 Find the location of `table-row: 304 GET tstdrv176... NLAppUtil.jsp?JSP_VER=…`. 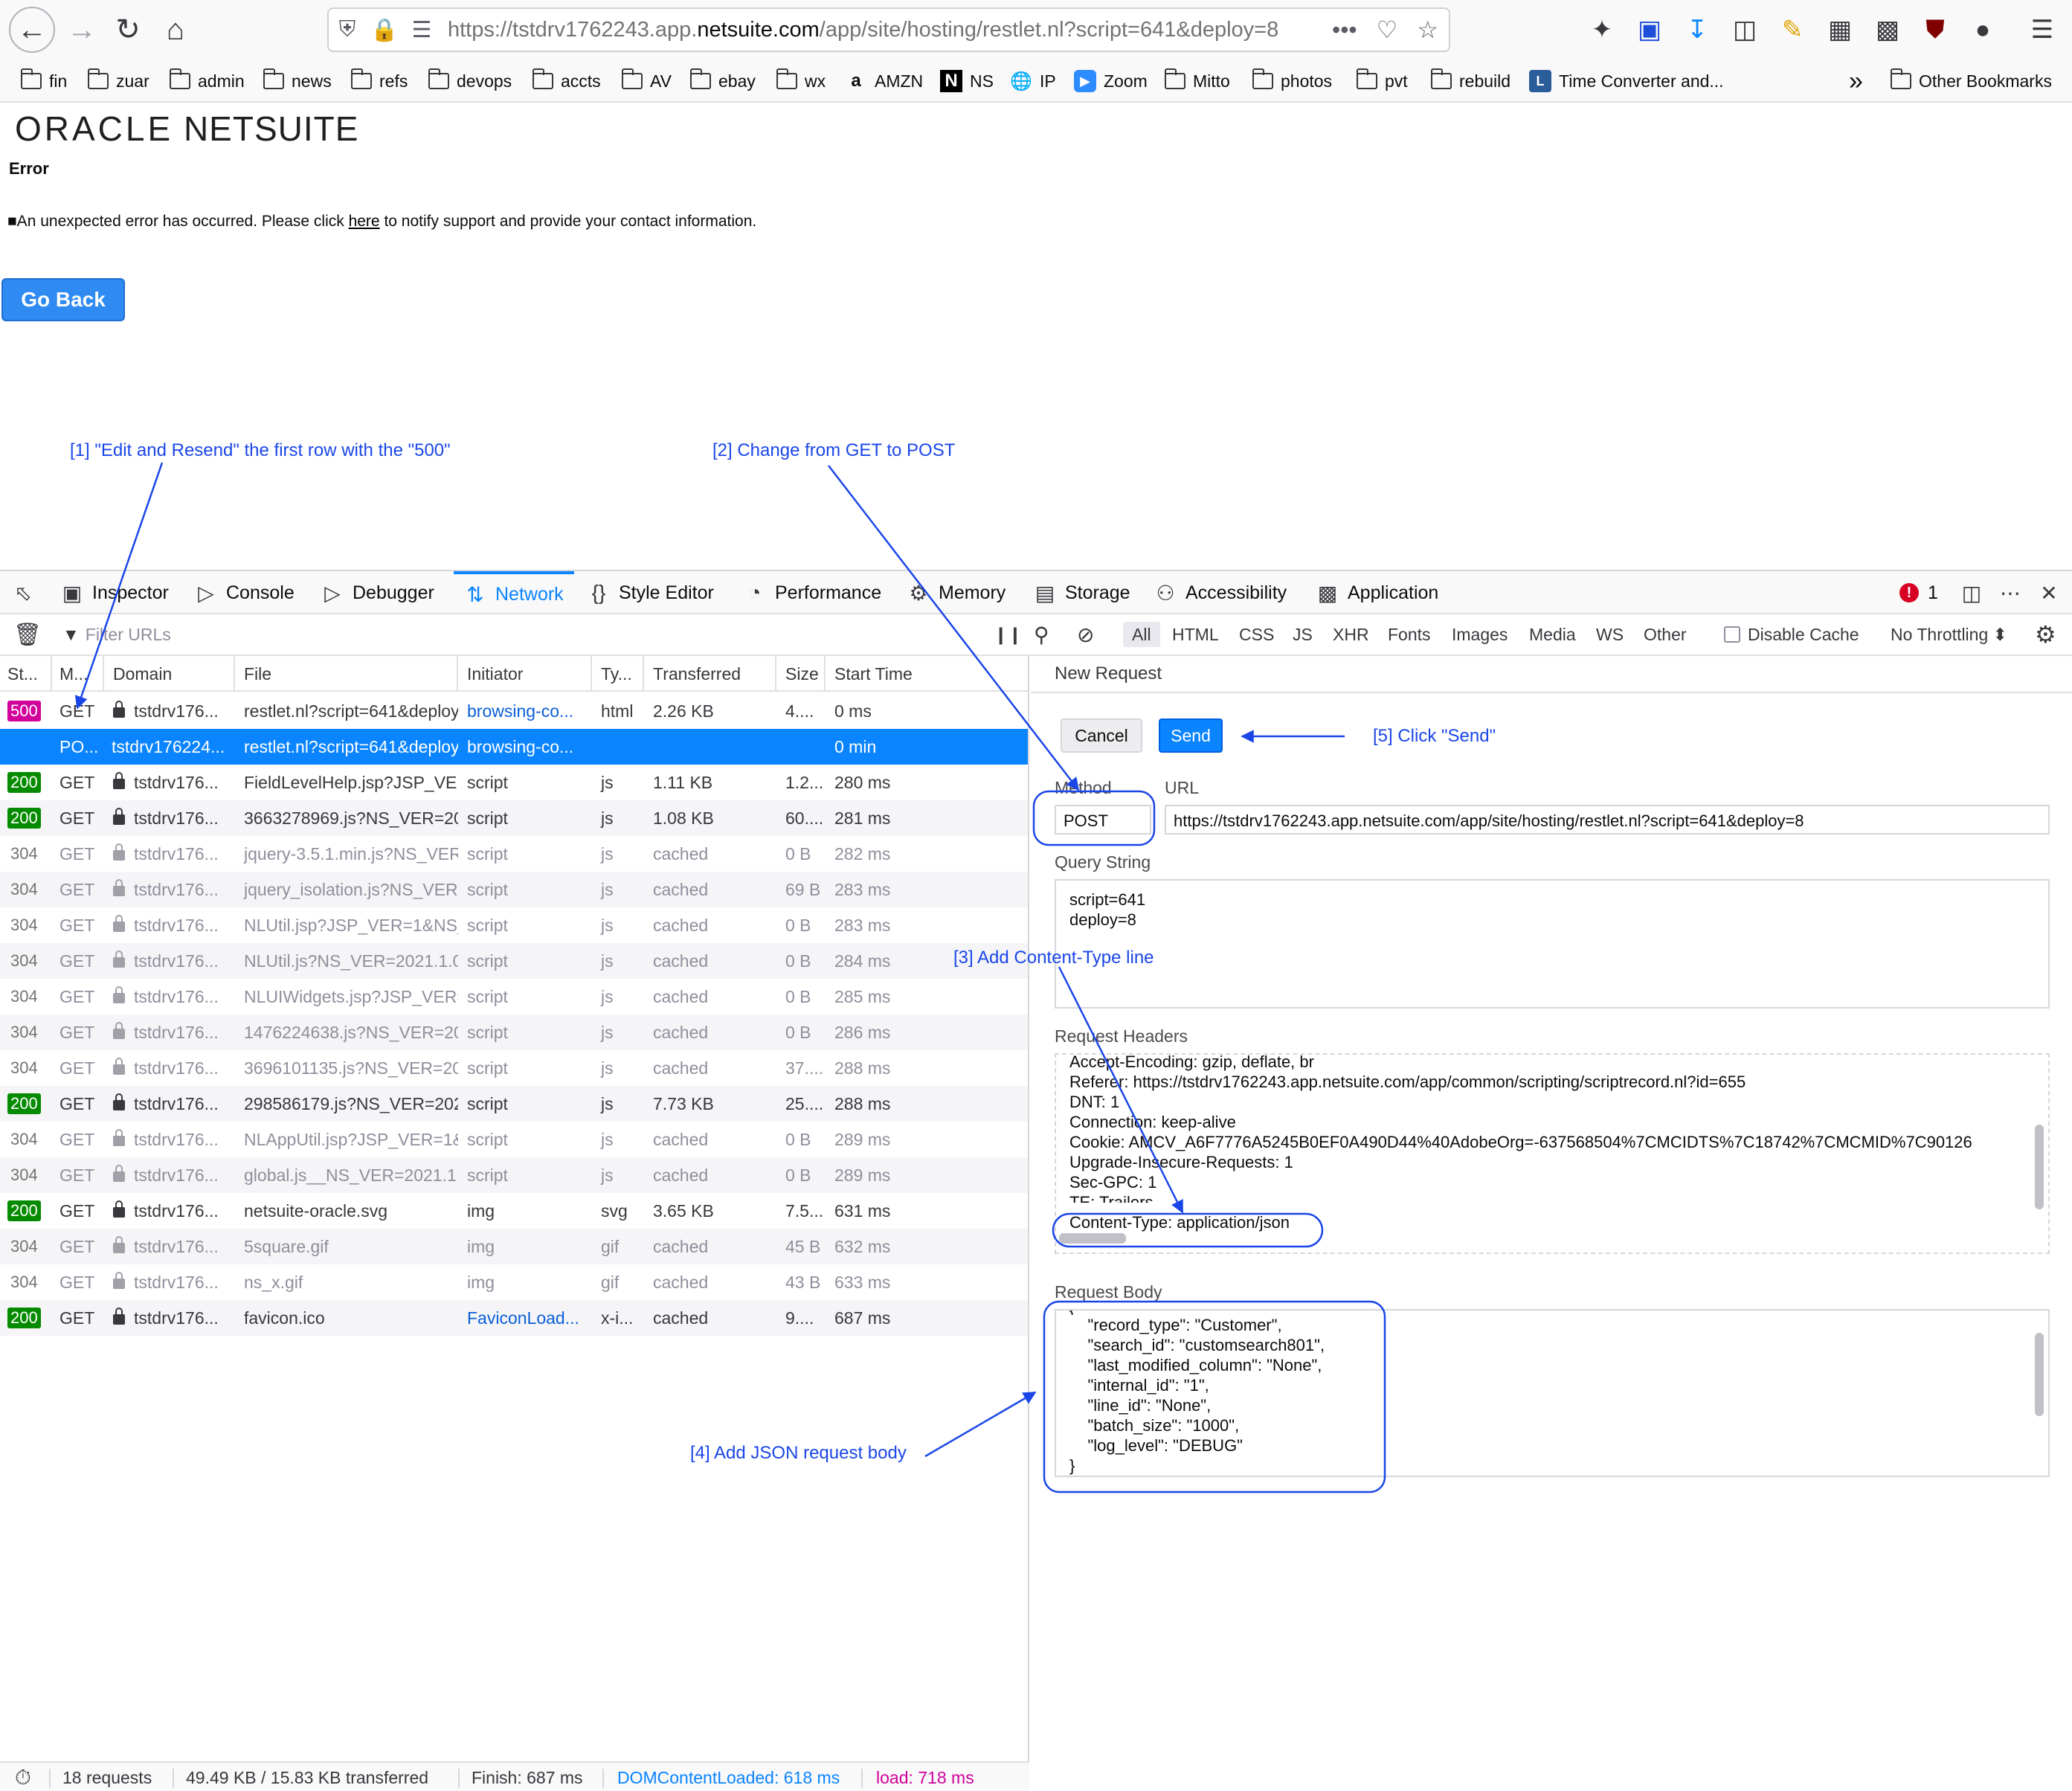

table-row: 304 GET tstdrv176... NLAppUtil.jsp?JSP_VER=… is located at coordinates (514, 1139).